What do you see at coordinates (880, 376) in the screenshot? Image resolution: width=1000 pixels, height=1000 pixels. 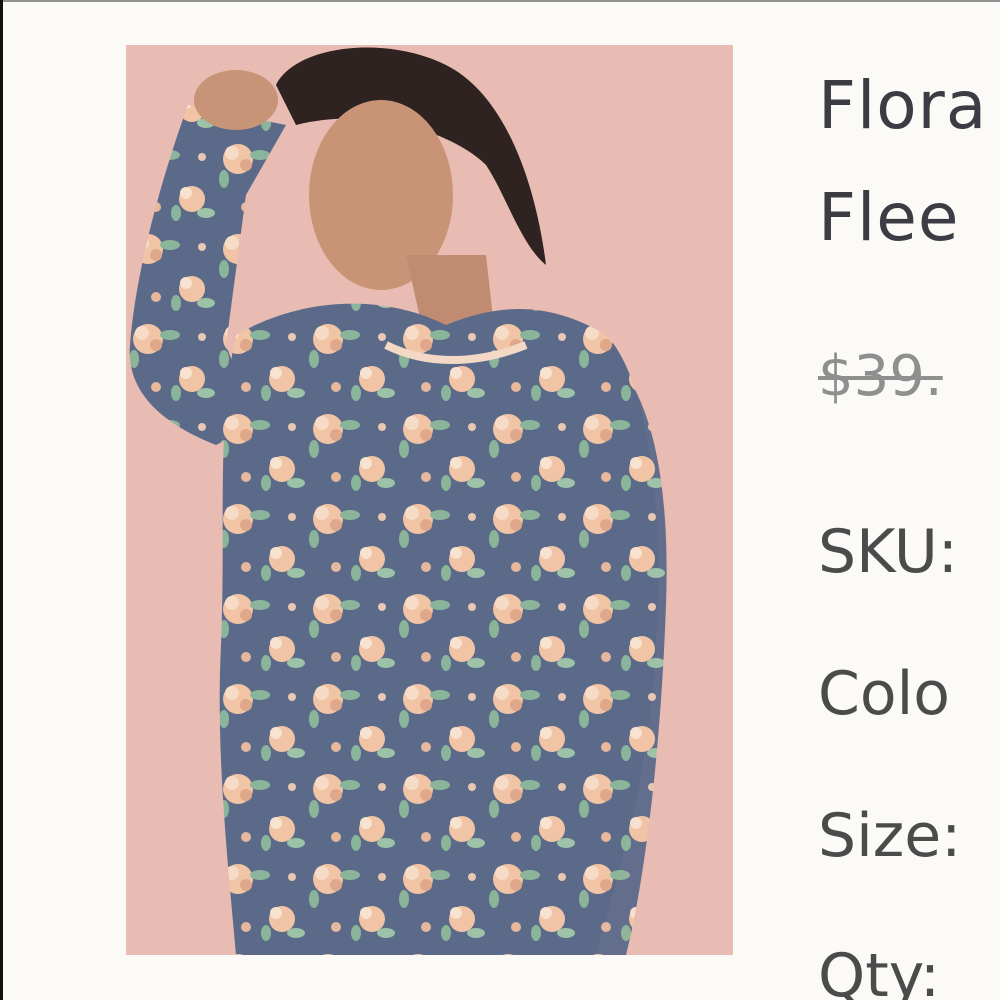 I see `original-price: $39.` at bounding box center [880, 376].